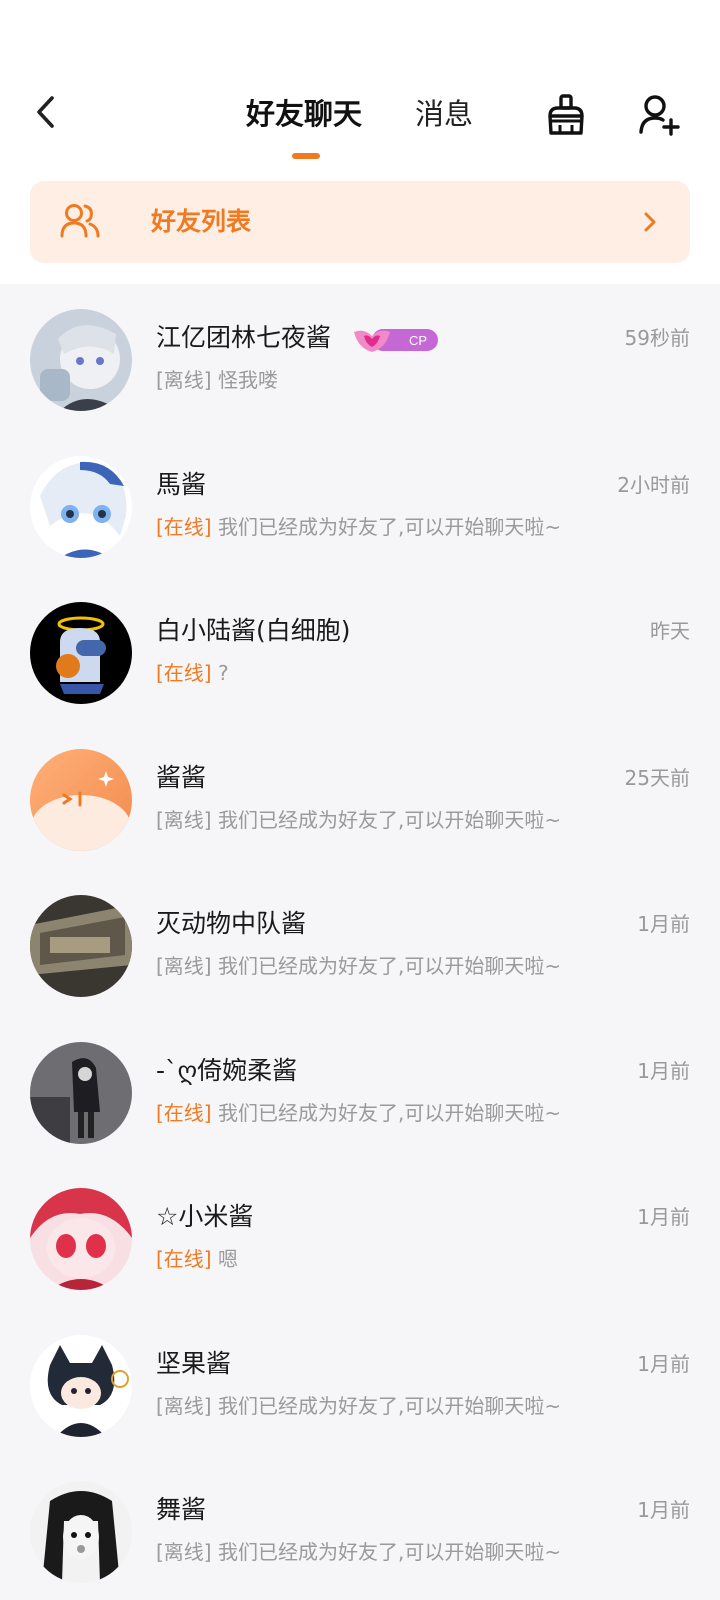 The width and height of the screenshot is (720, 1600). I want to click on last-message-time: 59秒前, so click(657, 338).